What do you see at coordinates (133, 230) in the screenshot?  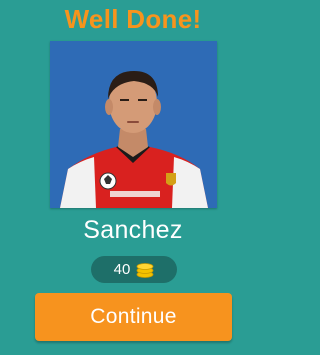 I see `player-name: Sanchez` at bounding box center [133, 230].